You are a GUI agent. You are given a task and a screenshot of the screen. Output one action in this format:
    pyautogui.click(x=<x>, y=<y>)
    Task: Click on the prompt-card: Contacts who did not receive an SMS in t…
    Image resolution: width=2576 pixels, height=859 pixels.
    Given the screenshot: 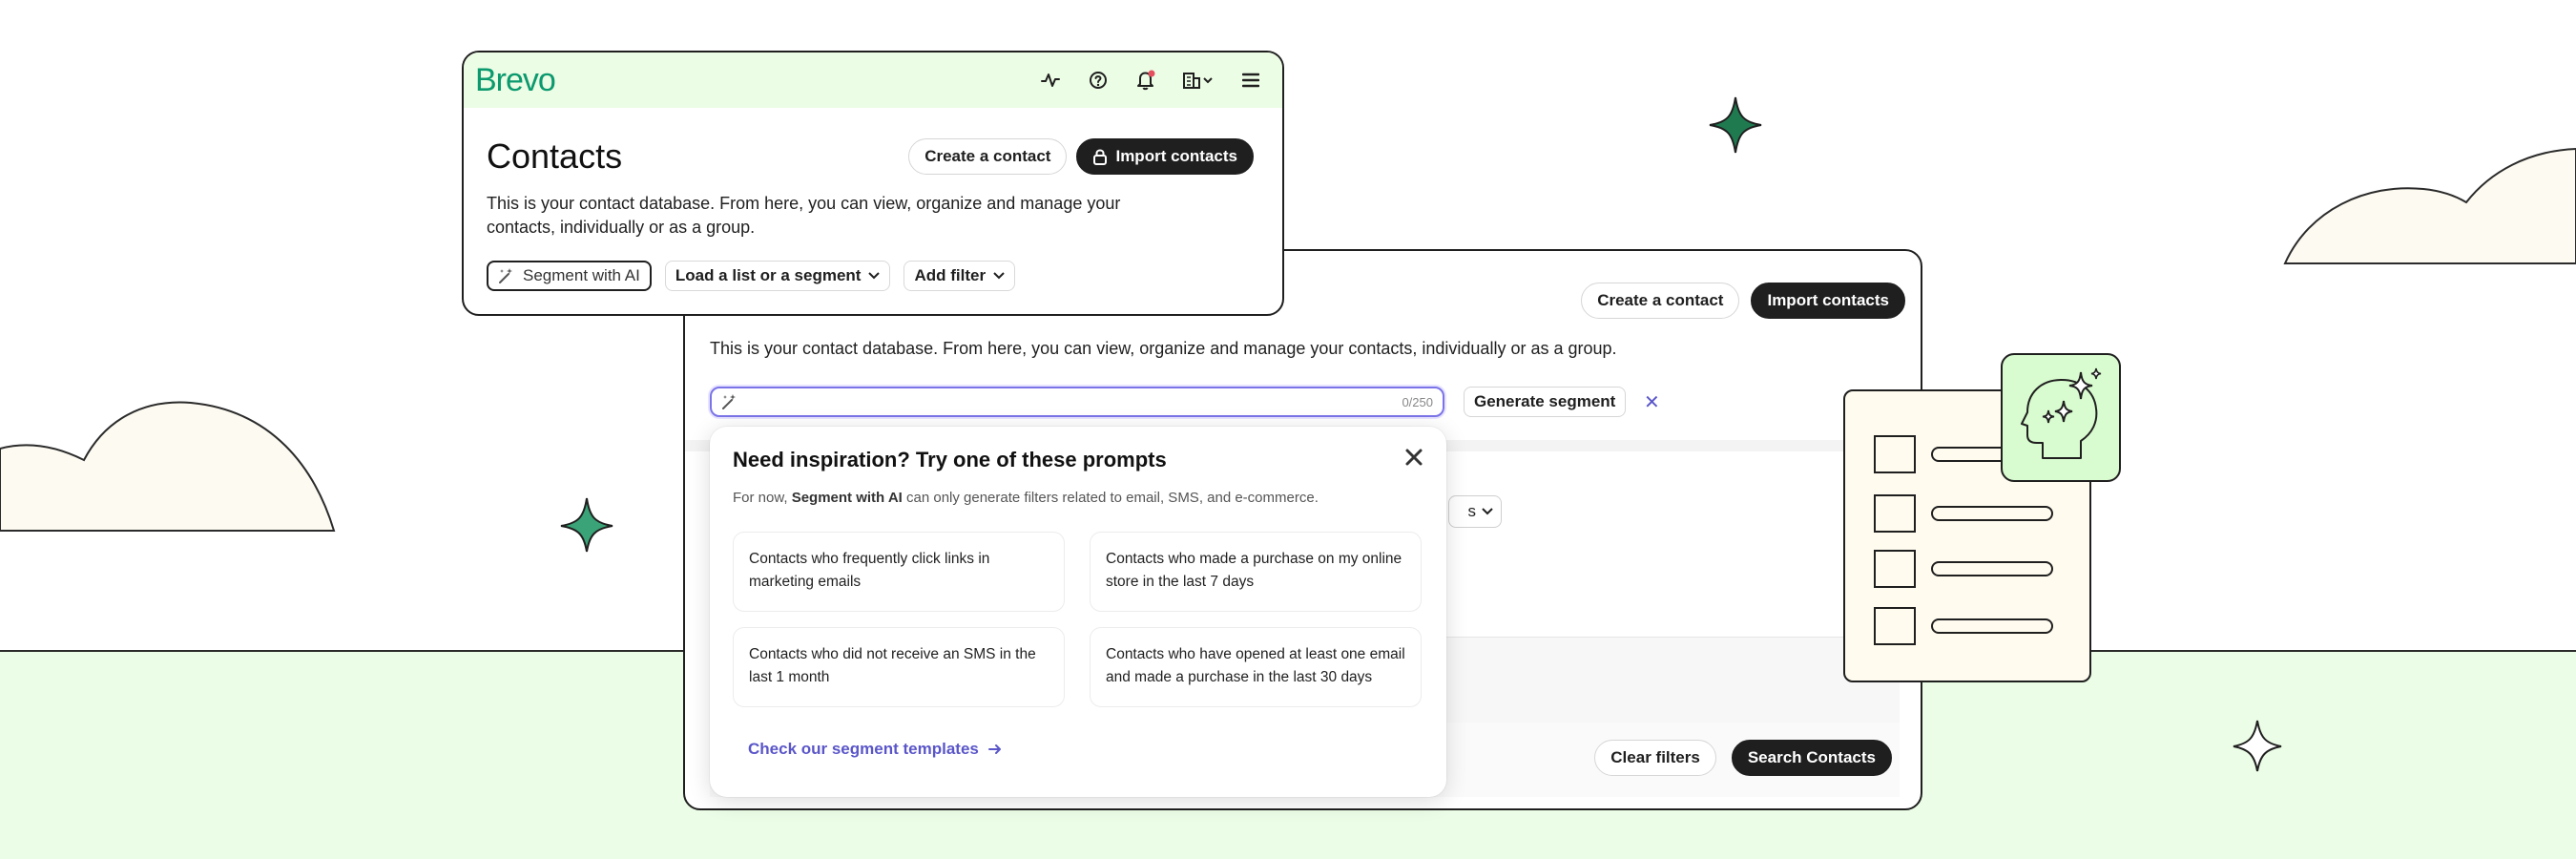 What is the action you would take?
    pyautogui.click(x=899, y=667)
    